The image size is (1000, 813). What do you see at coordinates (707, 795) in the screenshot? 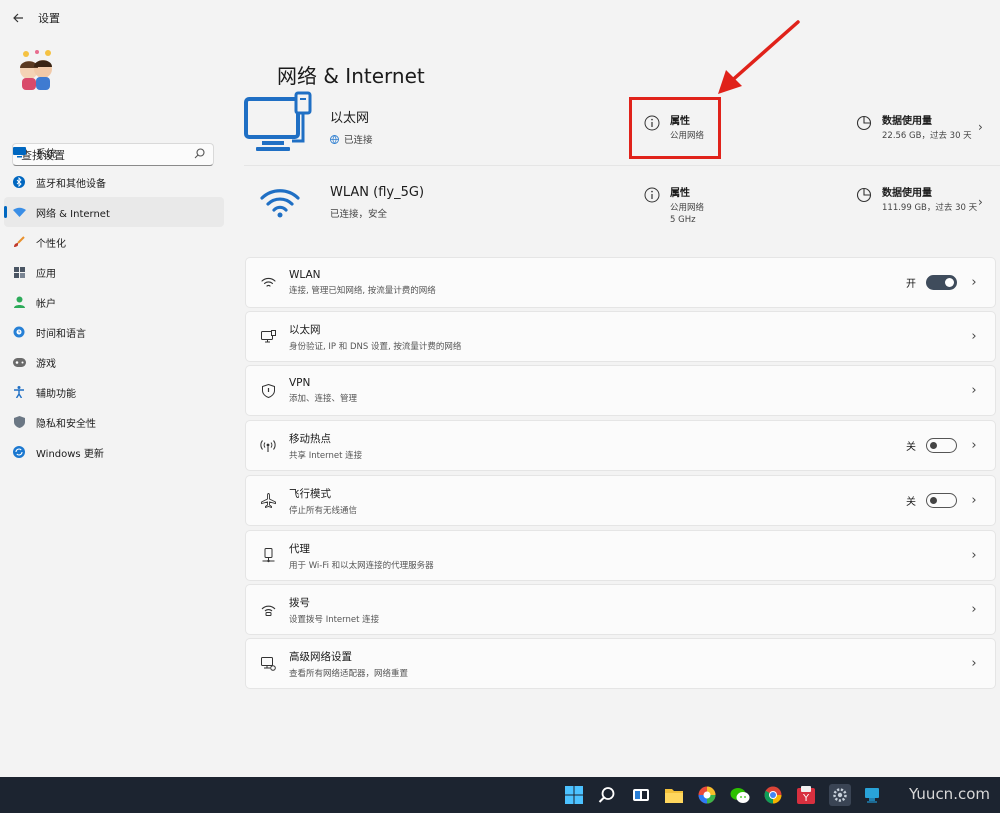
I see `browser-colorful-icon` at bounding box center [707, 795].